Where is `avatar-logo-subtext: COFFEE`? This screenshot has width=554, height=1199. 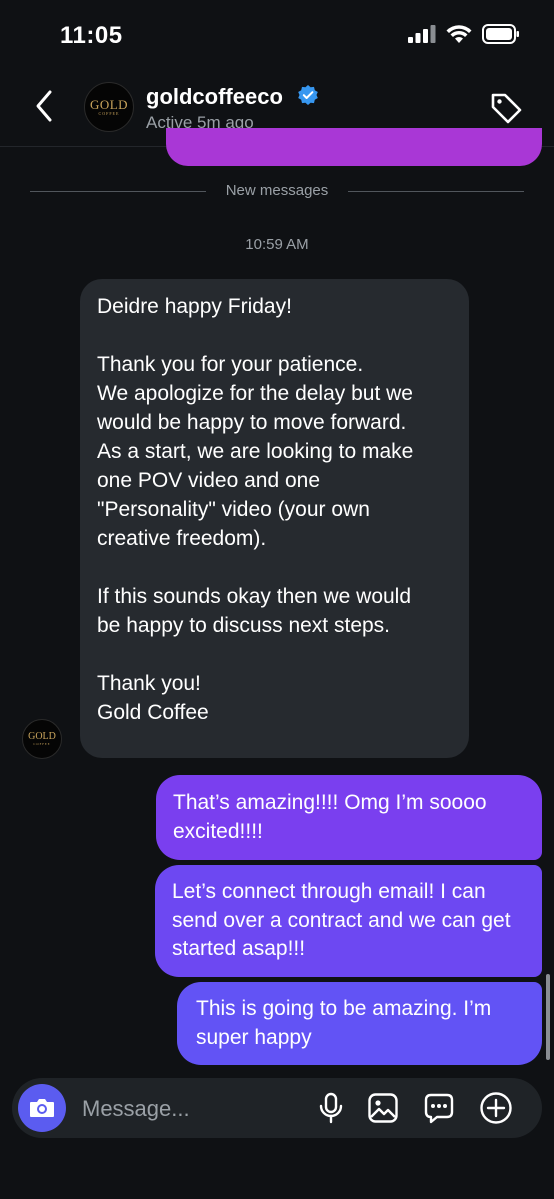 avatar-logo-subtext: COFFEE is located at coordinates (109, 113).